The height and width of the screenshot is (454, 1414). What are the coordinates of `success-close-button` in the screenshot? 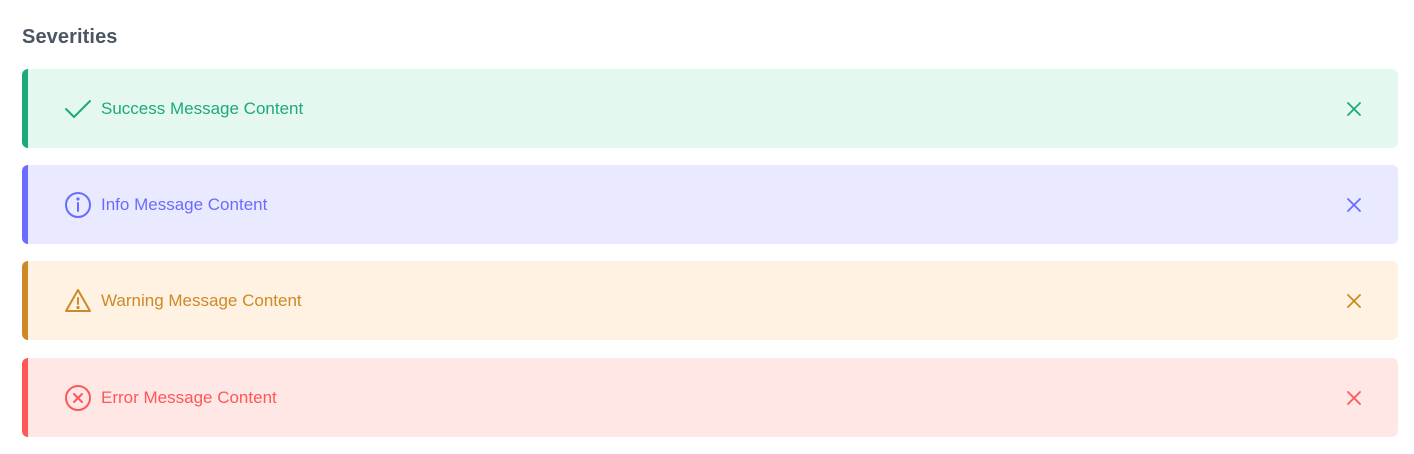 It's located at (1354, 109).